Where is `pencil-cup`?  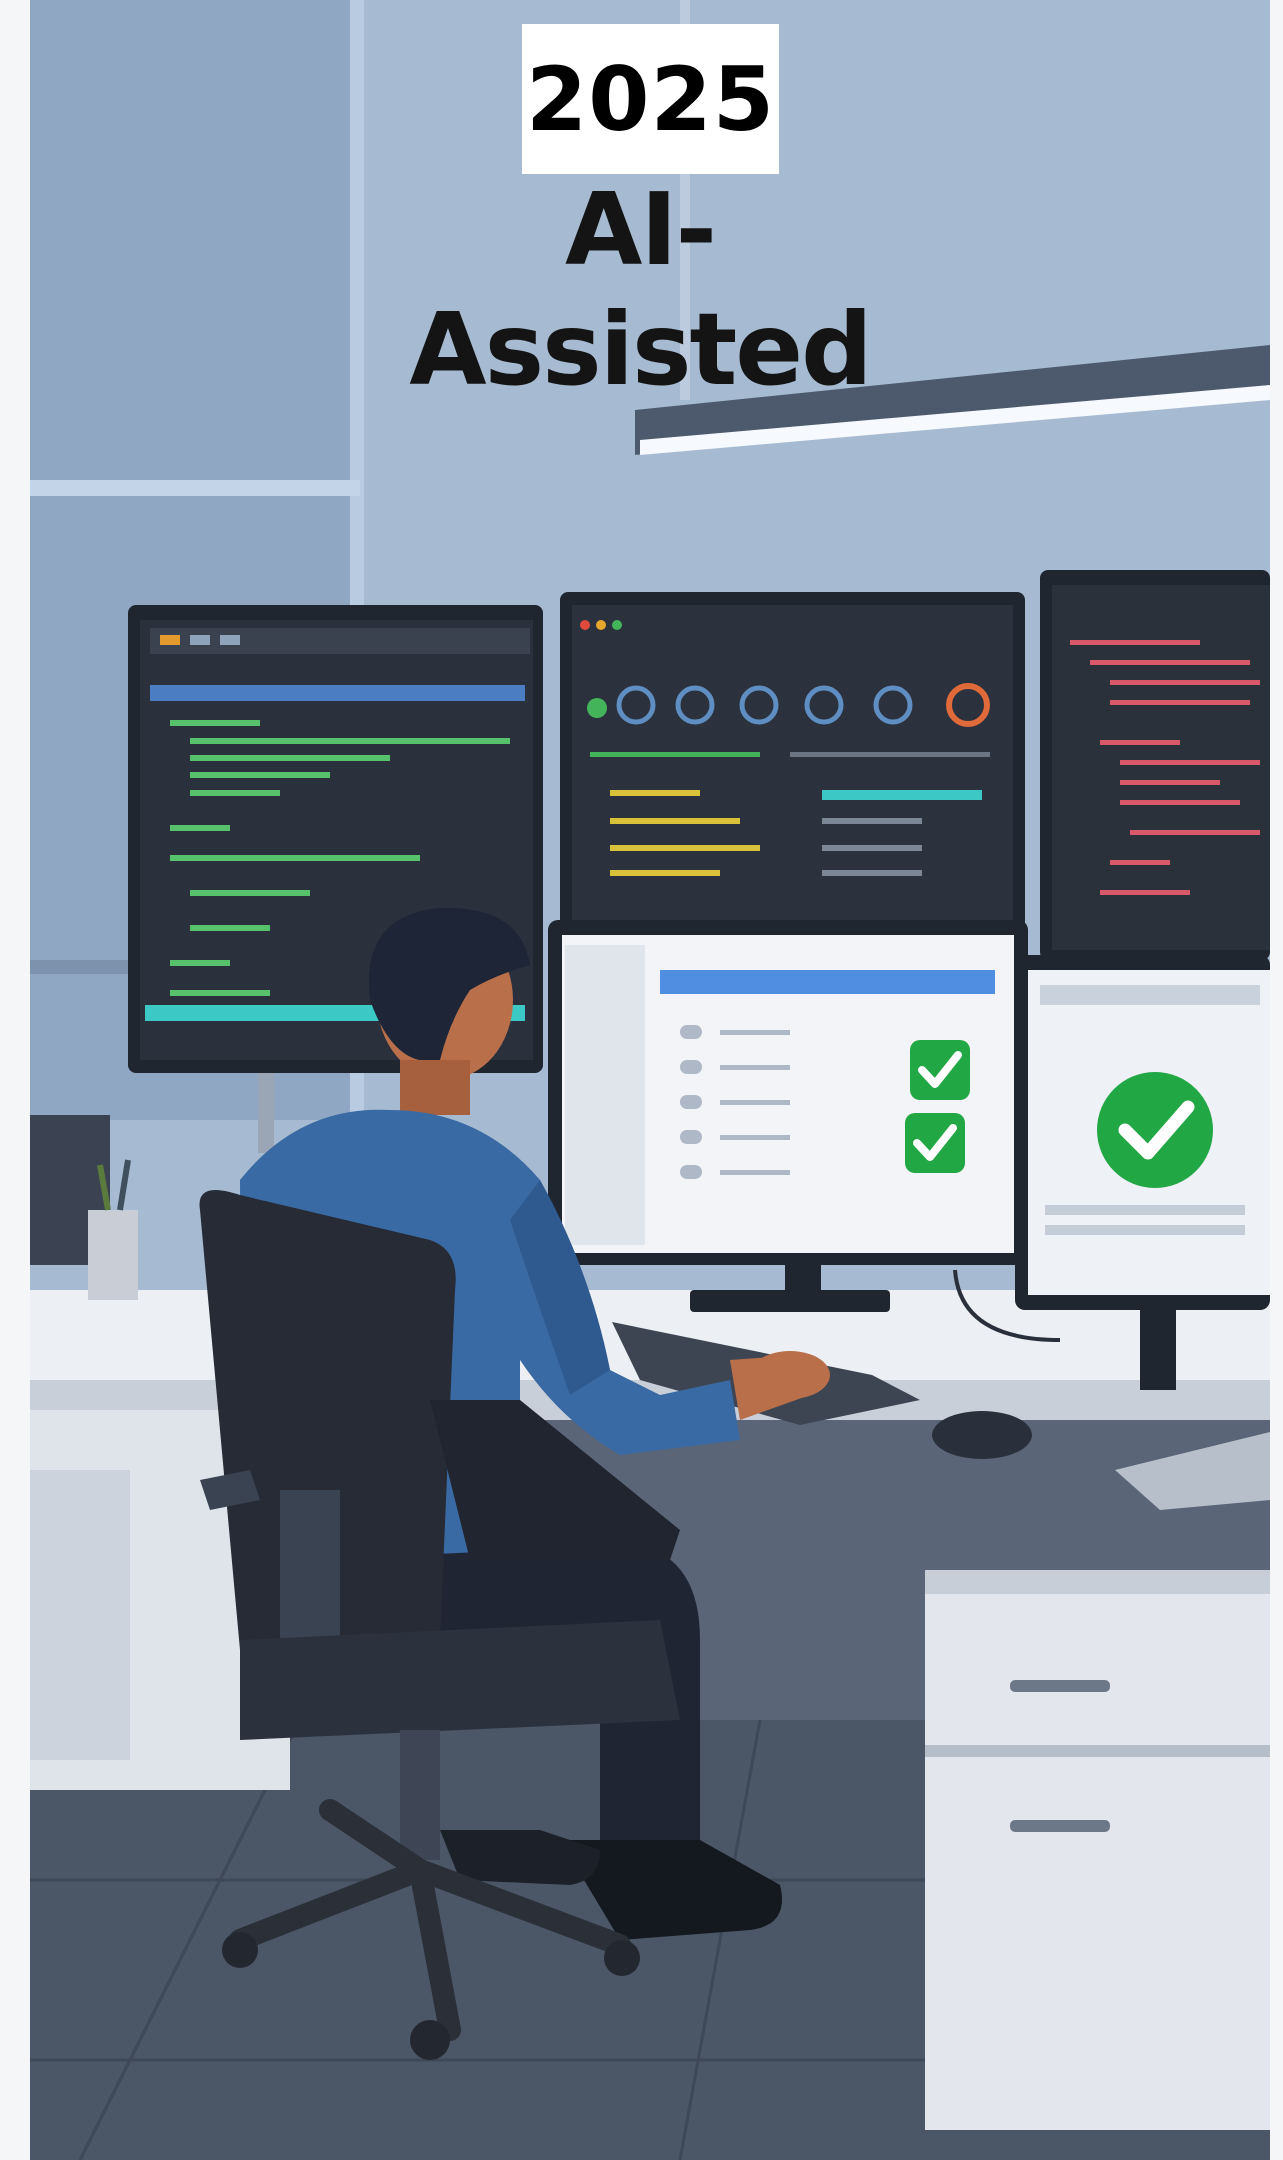
pencil-cup is located at coordinates (113, 1255).